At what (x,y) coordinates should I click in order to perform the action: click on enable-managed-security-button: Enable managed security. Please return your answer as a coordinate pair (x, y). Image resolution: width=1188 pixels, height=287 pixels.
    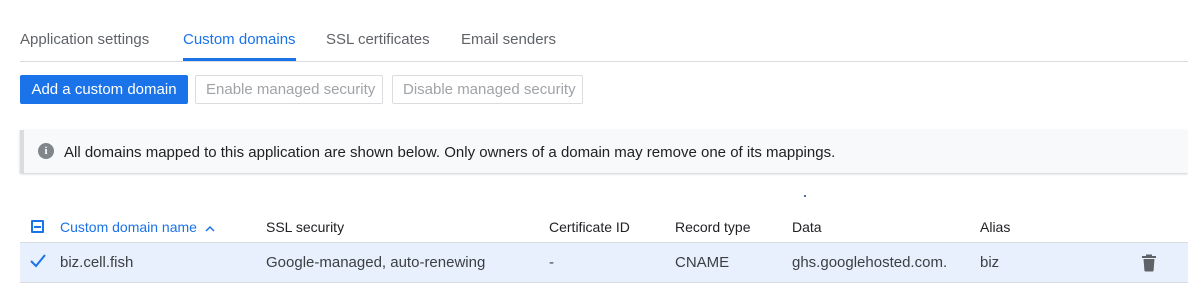
    Looking at the image, I should click on (289, 89).